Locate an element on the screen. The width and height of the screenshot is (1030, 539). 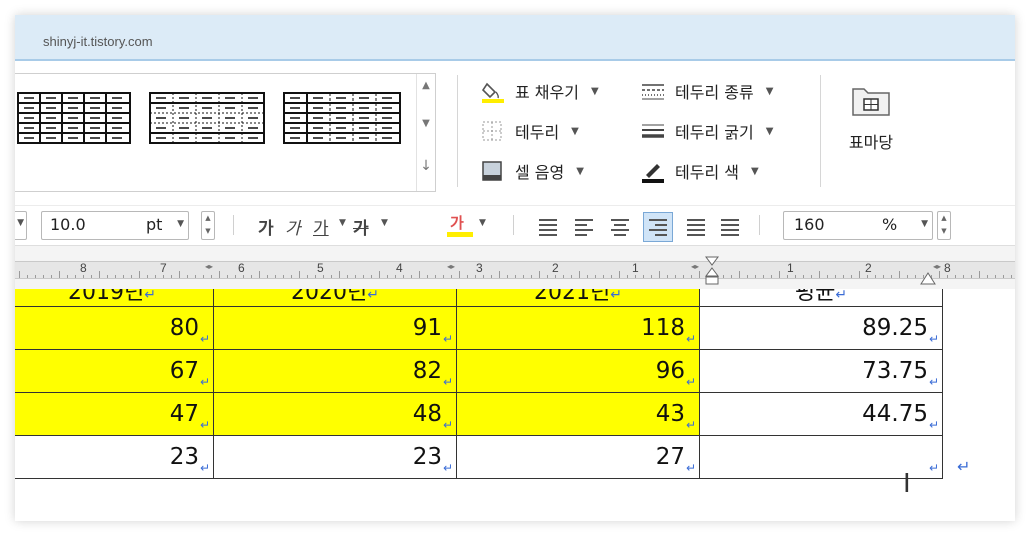
table-cell: 48 ↵ is located at coordinates (335, 414).